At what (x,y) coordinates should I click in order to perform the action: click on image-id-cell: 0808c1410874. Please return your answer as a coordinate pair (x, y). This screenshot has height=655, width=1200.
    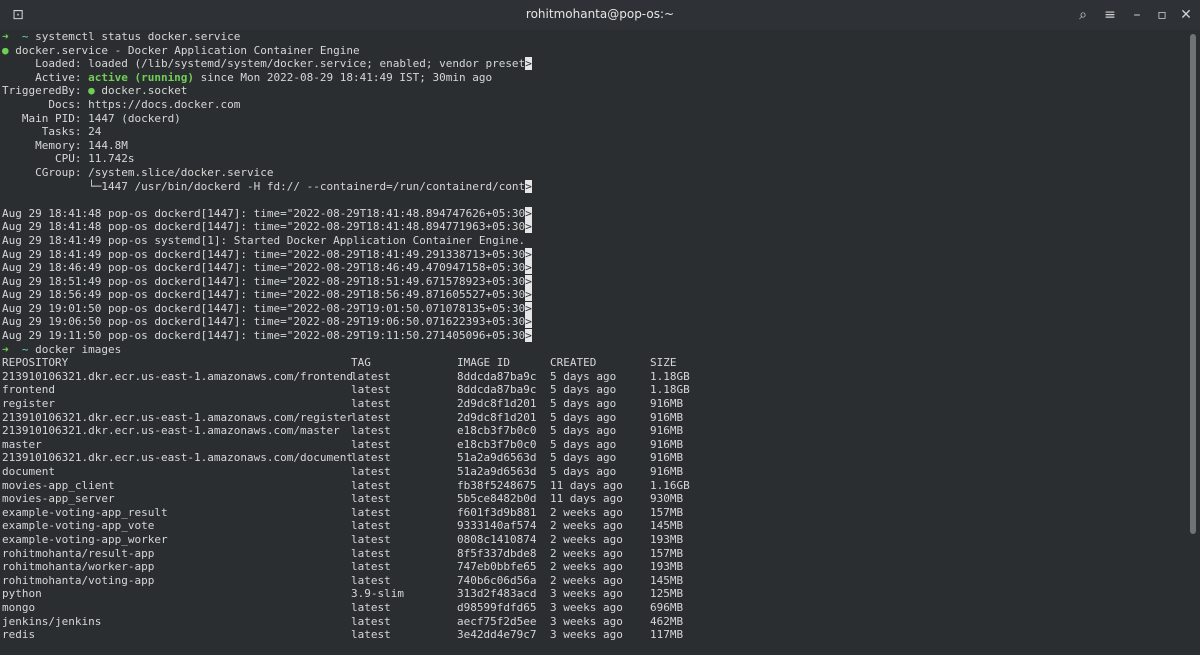
    Looking at the image, I should click on (497, 539).